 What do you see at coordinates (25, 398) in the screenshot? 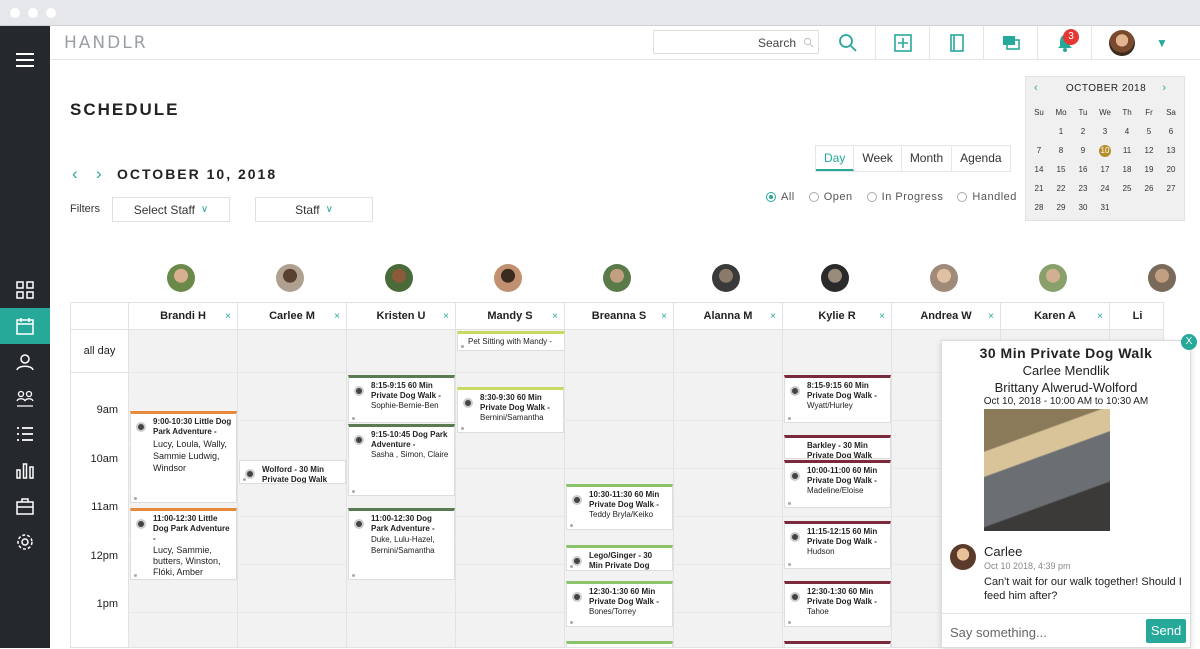
I see `staff-icon` at bounding box center [25, 398].